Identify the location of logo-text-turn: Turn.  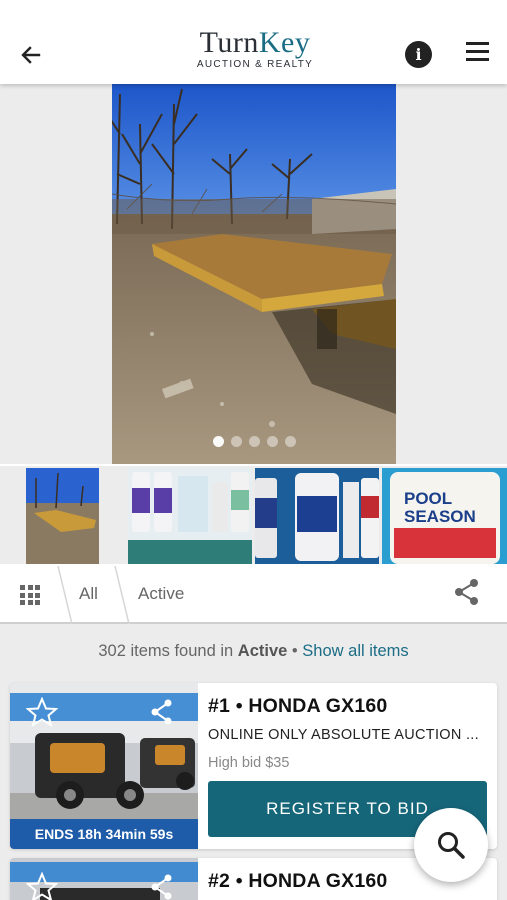
(229, 42).